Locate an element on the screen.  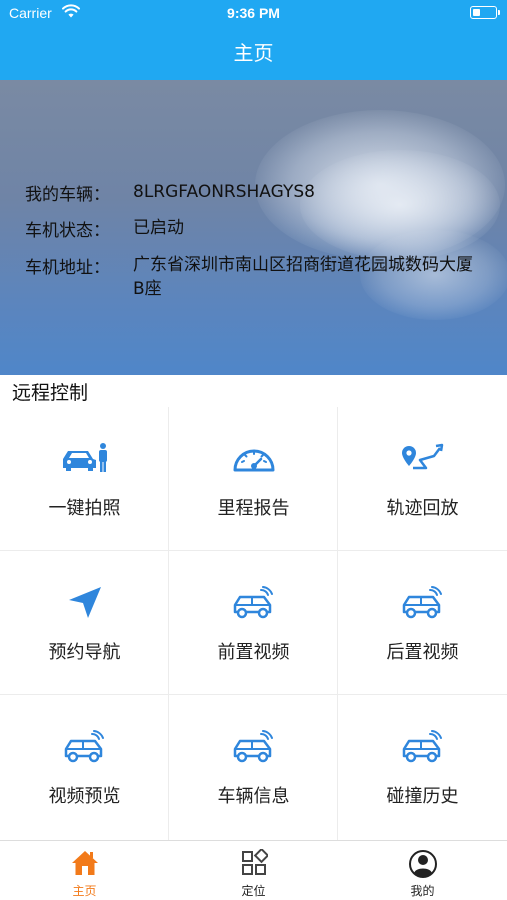
remote-item-rear-video: 后置视频 is located at coordinates (422, 623).